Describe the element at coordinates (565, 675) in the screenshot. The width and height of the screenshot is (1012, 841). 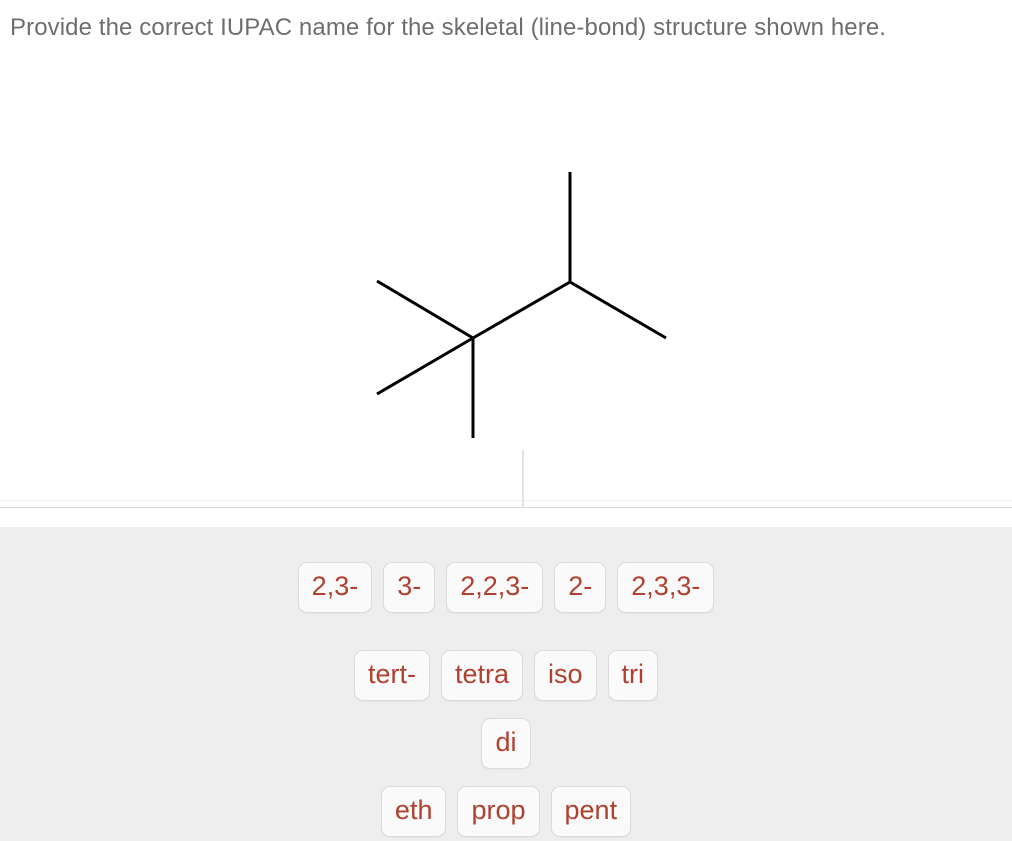
I see `word-bank-chip: iso` at that location.